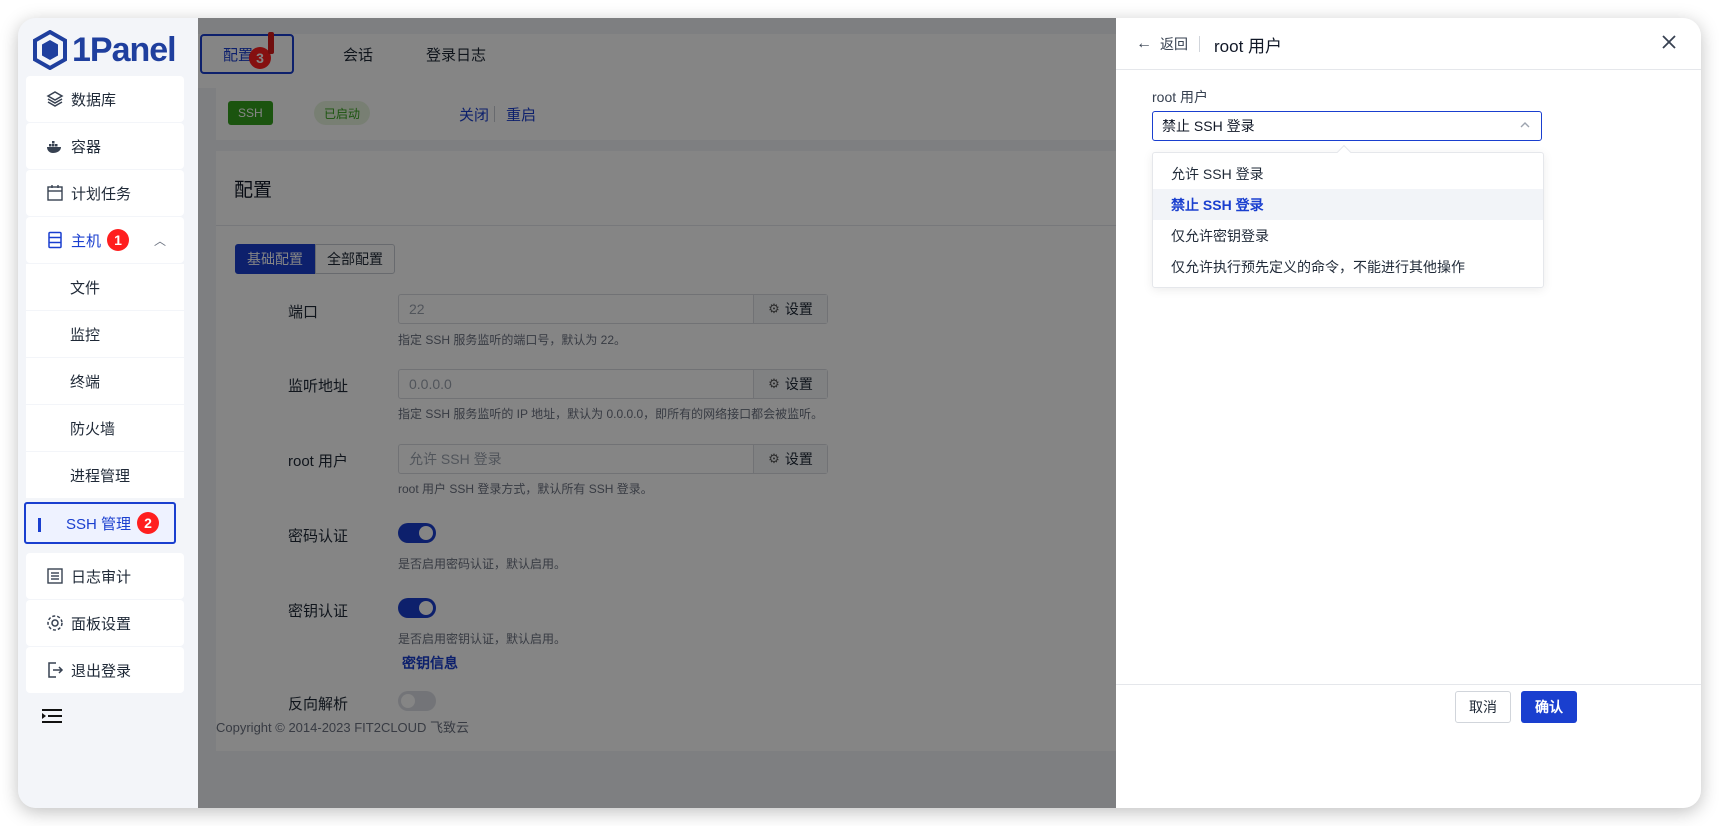 This screenshot has height=826, width=1719. I want to click on select-value: 禁止 SSH 登录, so click(1208, 126).